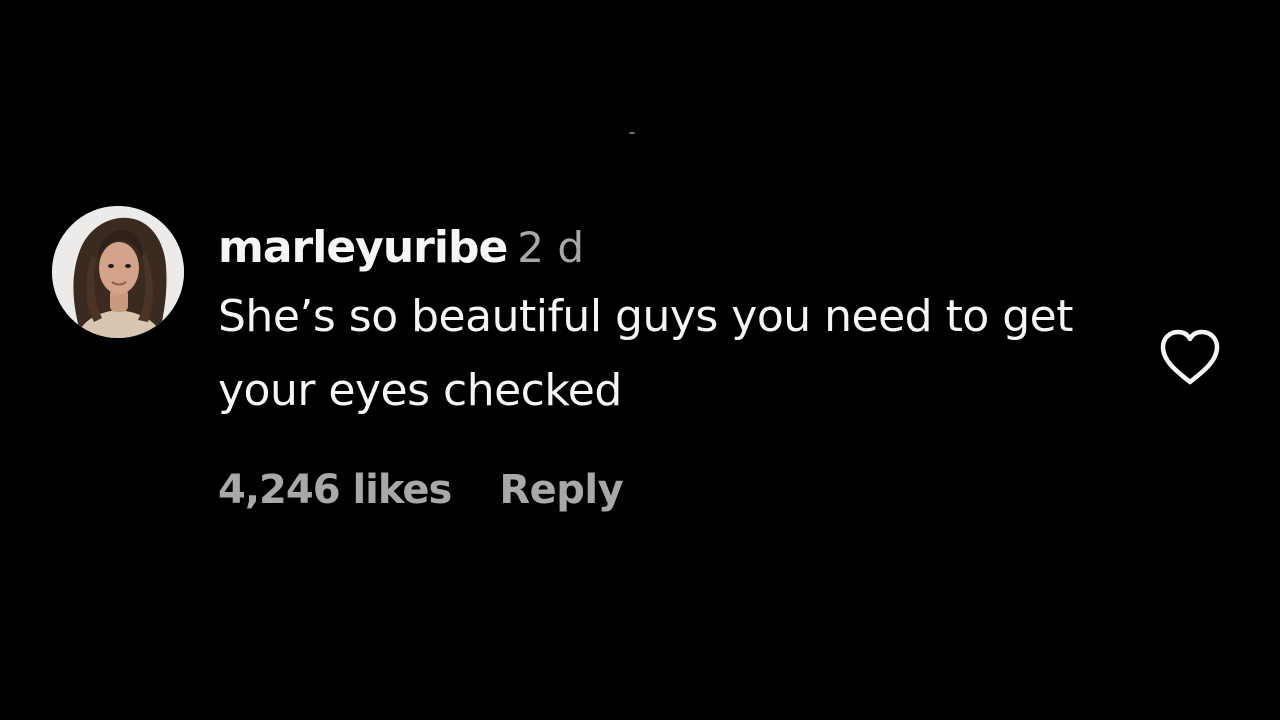 The height and width of the screenshot is (720, 1280). I want to click on comment-timestamp: 2 d, so click(551, 247).